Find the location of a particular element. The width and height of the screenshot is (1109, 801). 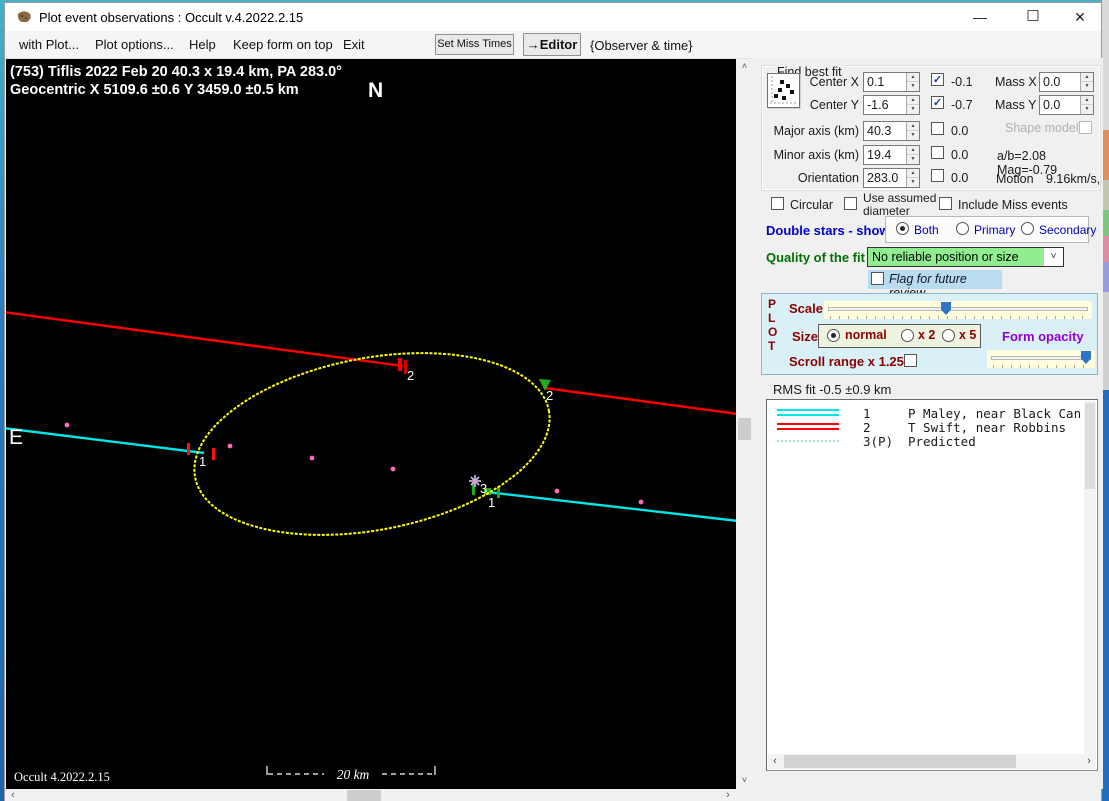

observation-number: 3(P) is located at coordinates (878, 441).